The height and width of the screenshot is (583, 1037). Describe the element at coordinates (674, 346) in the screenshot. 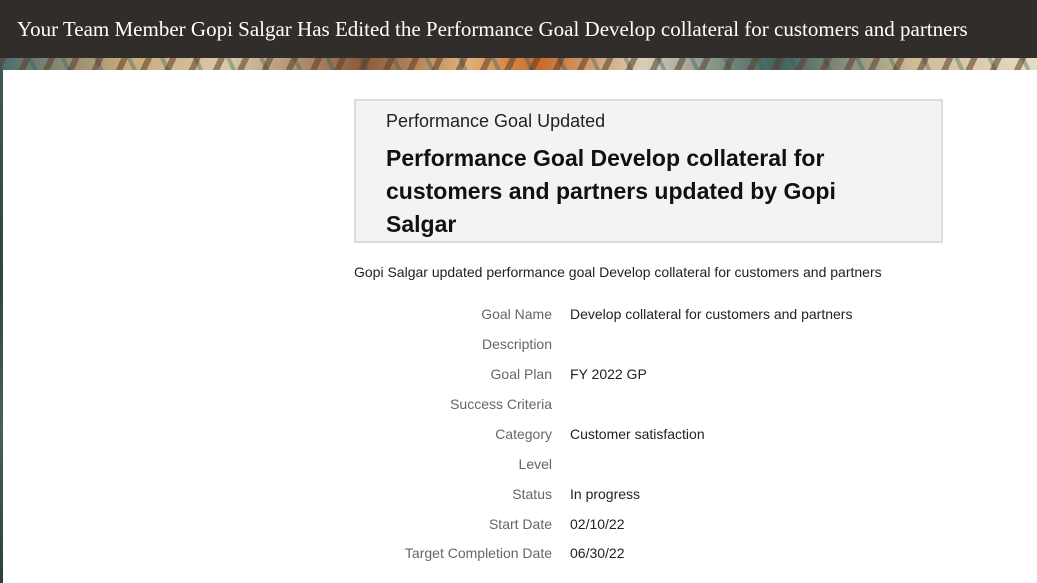

I see `detail-row-description: Description` at that location.